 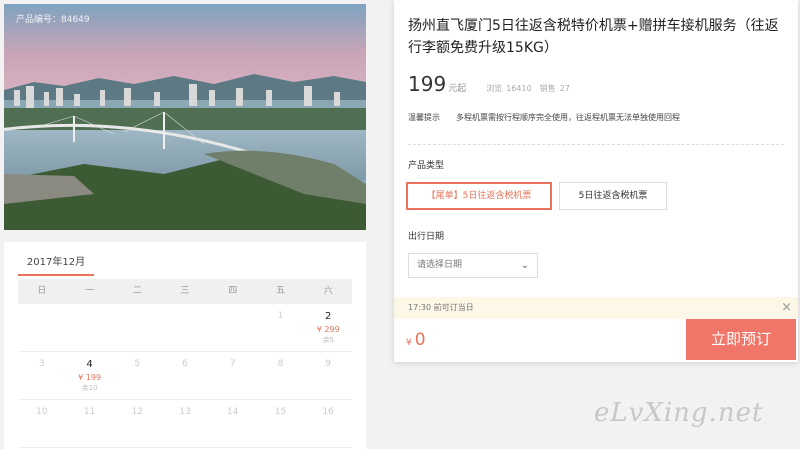 I want to click on product-type-label: 产品类型, so click(x=426, y=166).